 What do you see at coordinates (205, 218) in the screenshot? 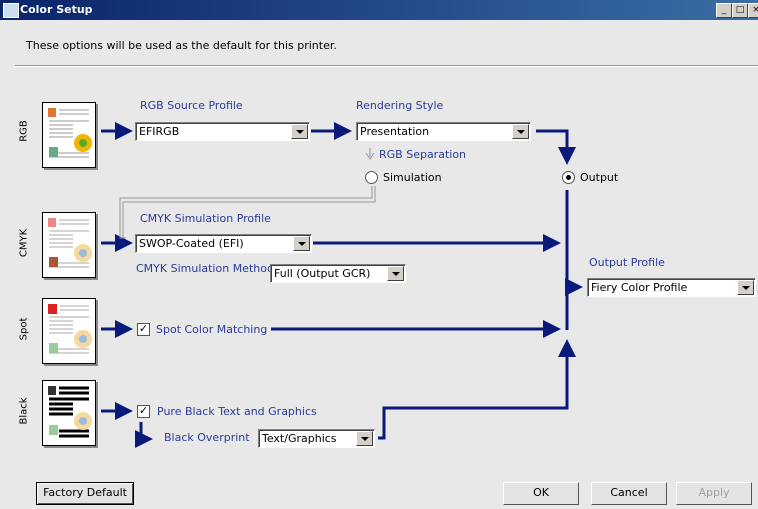
I see `cmyk-simulation-profile-label: CMYK Simulation Profile` at bounding box center [205, 218].